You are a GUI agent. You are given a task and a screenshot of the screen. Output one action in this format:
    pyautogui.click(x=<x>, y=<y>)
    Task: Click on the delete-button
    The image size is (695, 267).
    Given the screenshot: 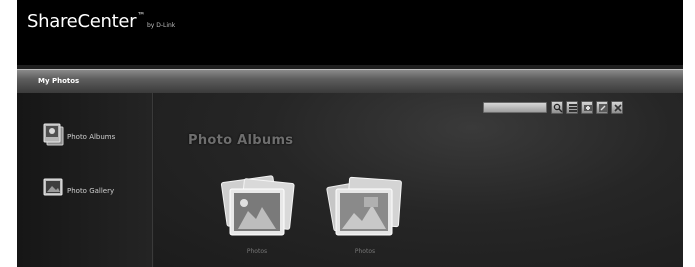 What is the action you would take?
    pyautogui.click(x=617, y=107)
    